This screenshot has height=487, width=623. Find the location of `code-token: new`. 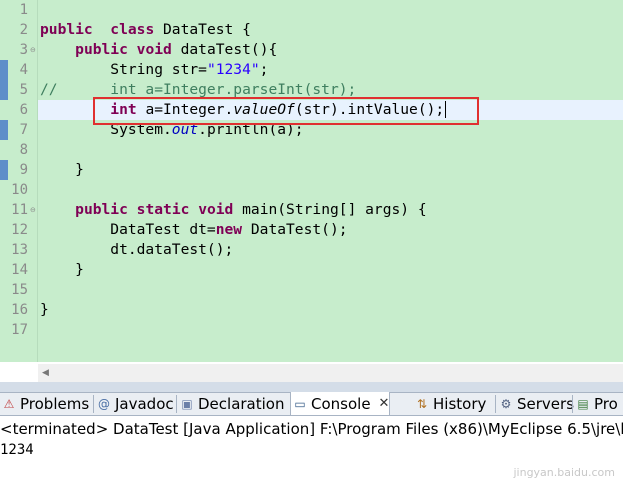

code-token: new is located at coordinates (229, 229).